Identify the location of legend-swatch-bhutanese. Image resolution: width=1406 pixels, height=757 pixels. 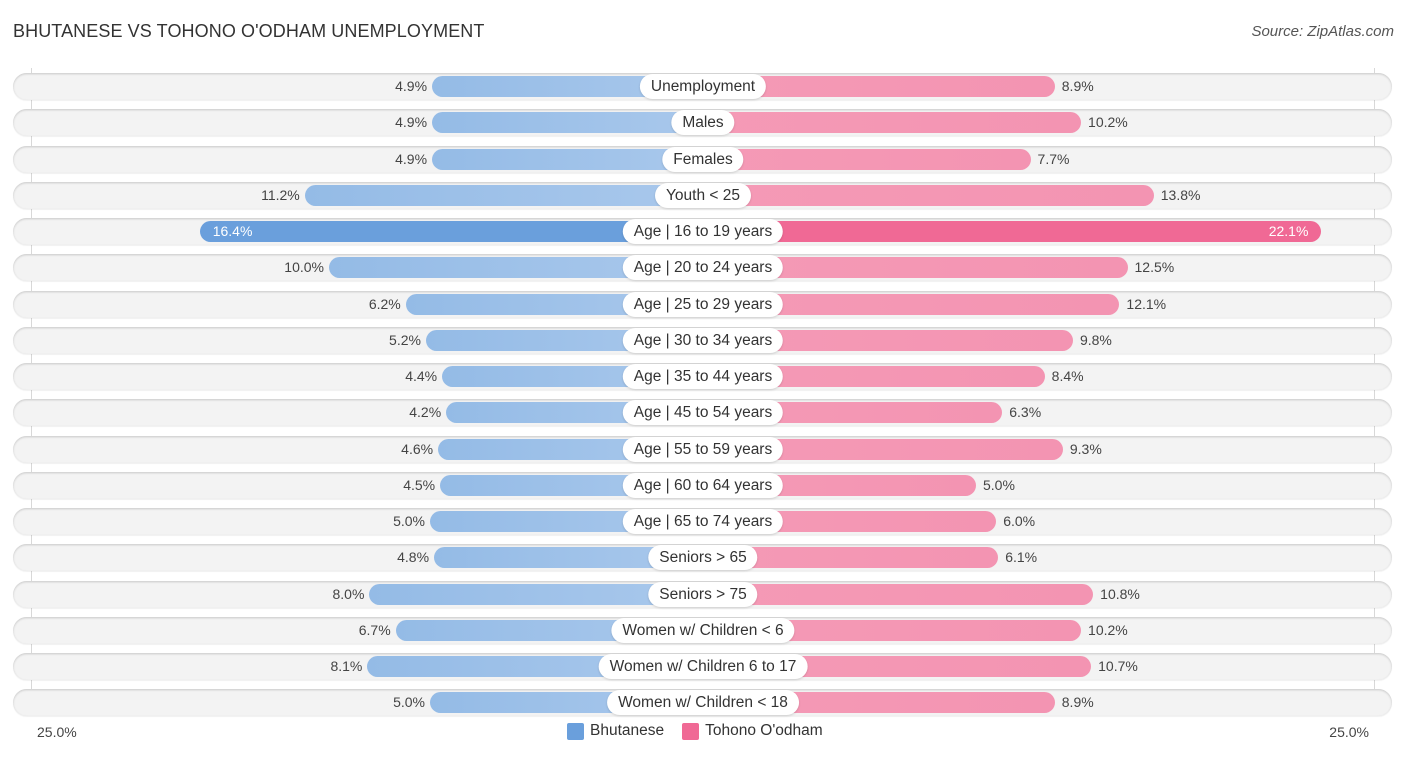
(575, 731).